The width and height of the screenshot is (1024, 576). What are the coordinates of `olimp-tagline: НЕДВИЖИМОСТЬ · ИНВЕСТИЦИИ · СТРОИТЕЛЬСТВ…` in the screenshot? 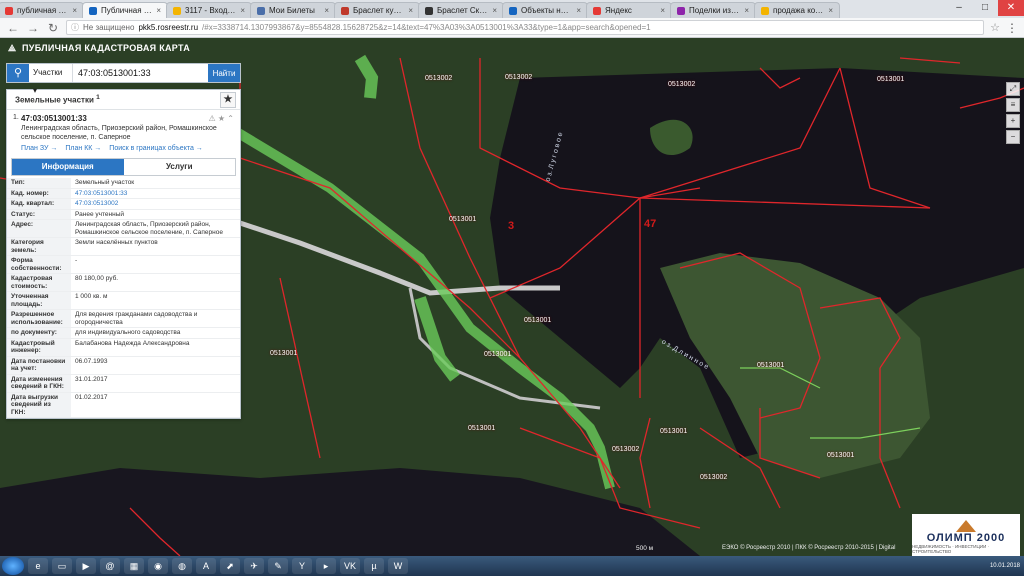 It's located at (951, 549).